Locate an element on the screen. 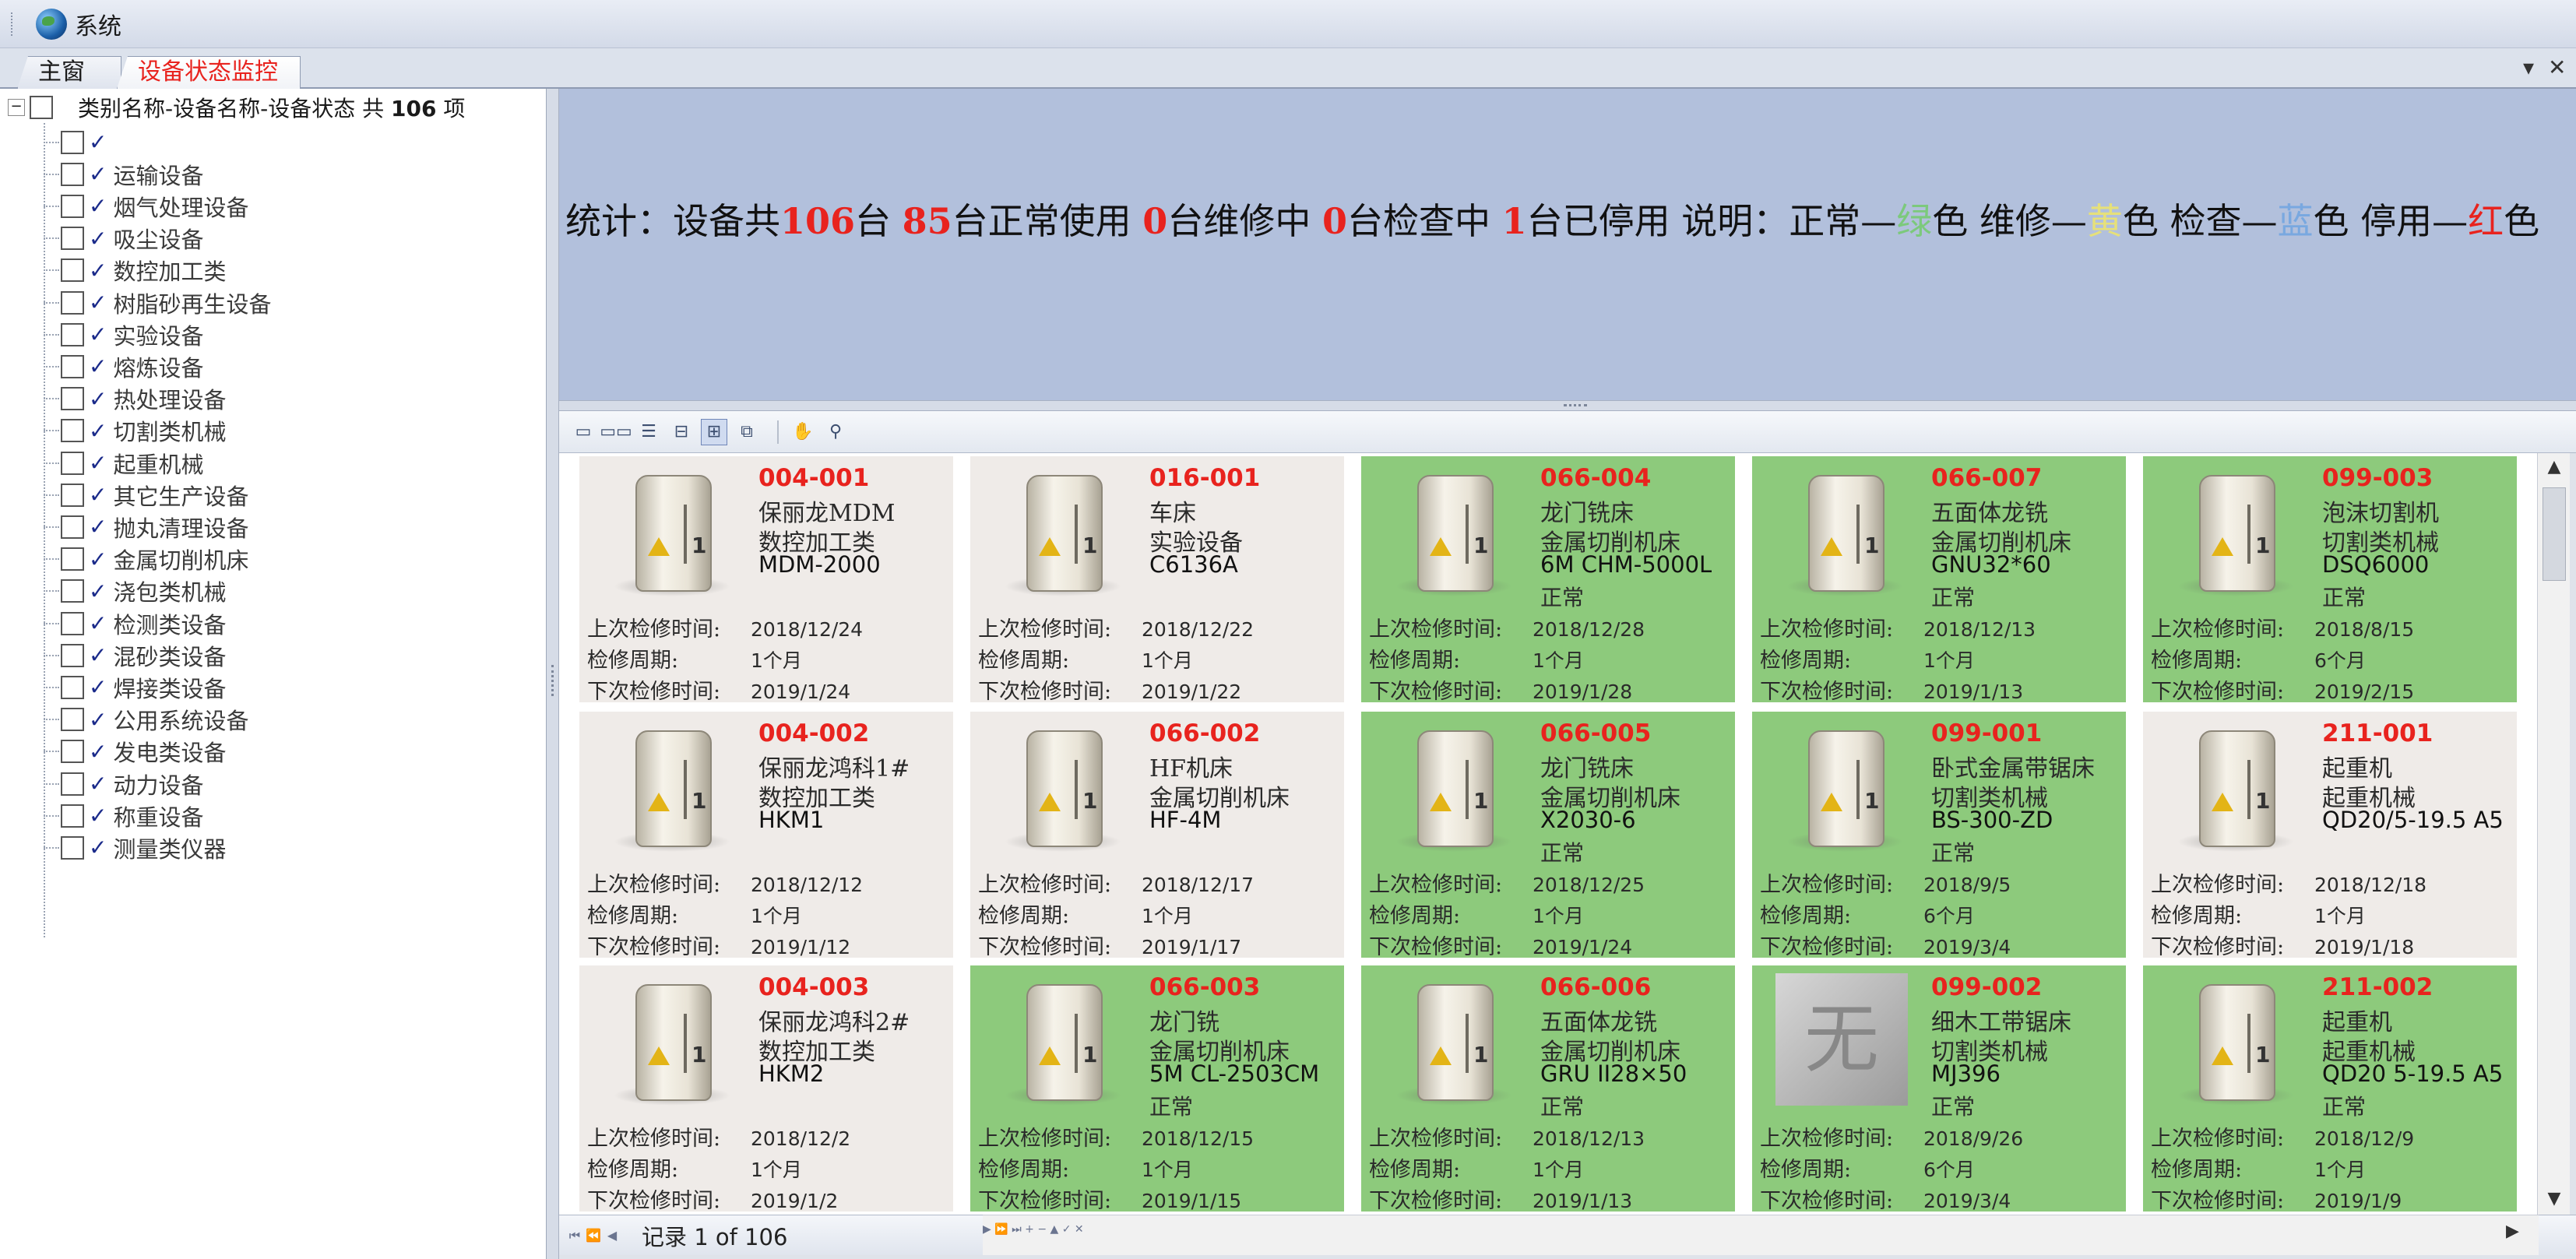  horizontal-scrollbar: ▶ ⏩ ⏭ + − ▲ ✓ ✕ ▶ is located at coordinates (1761, 1235).